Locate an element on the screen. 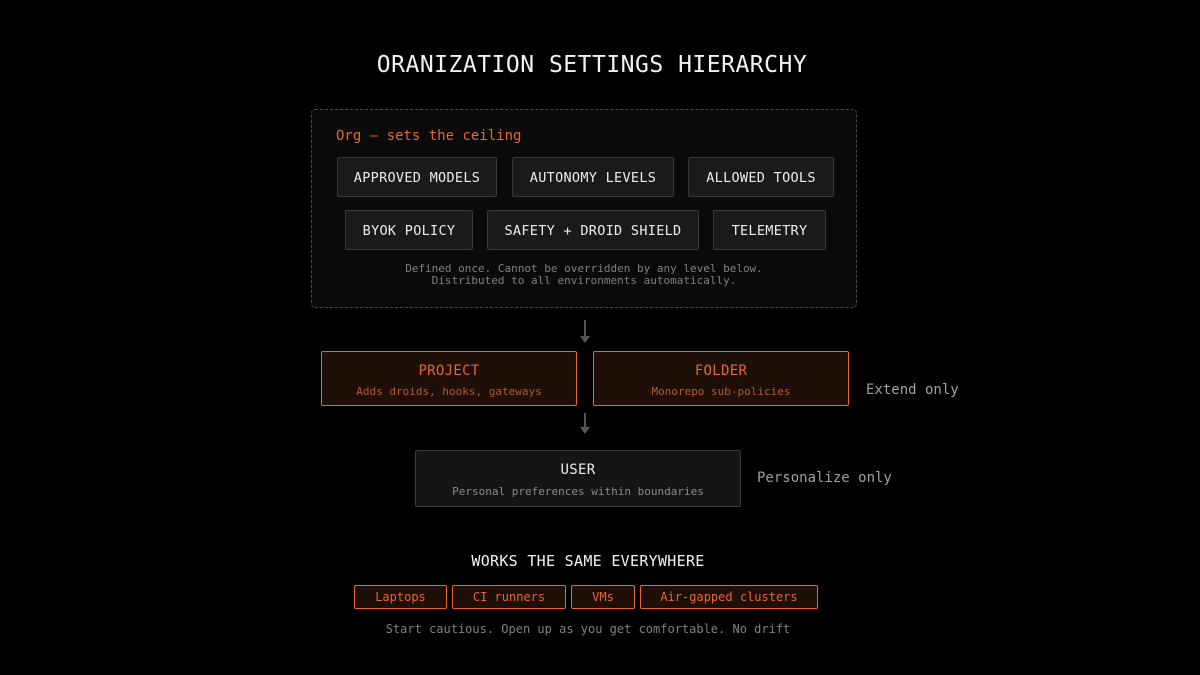 The height and width of the screenshot is (675, 1200). arrow-org-to-project is located at coordinates (585, 331).